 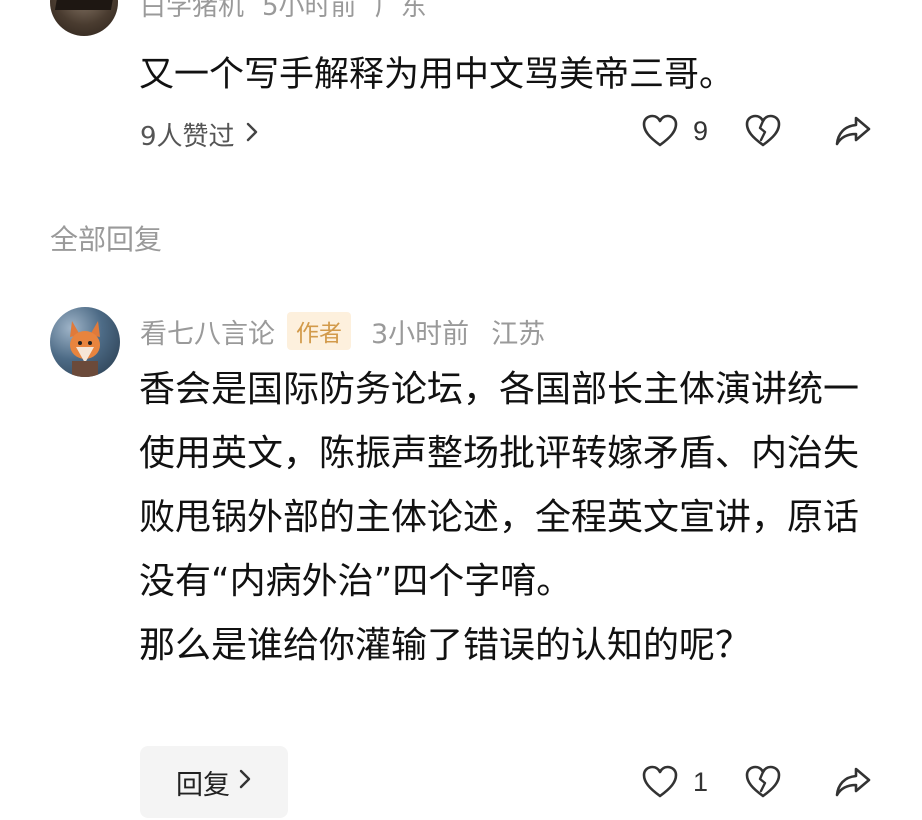 I want to click on reply-button-label: 回复, so click(x=203, y=785).